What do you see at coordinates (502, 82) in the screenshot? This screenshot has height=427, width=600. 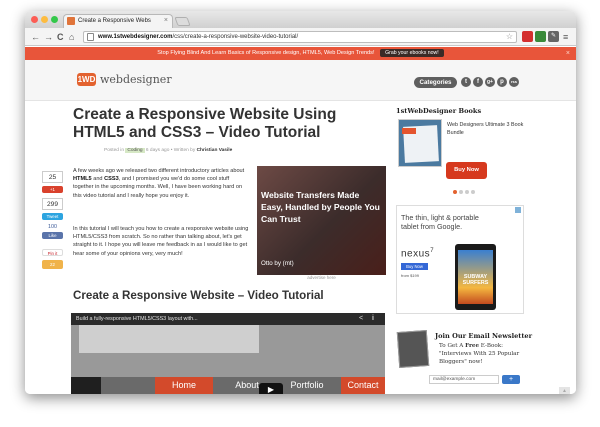 I see `pinterest-icon: p` at bounding box center [502, 82].